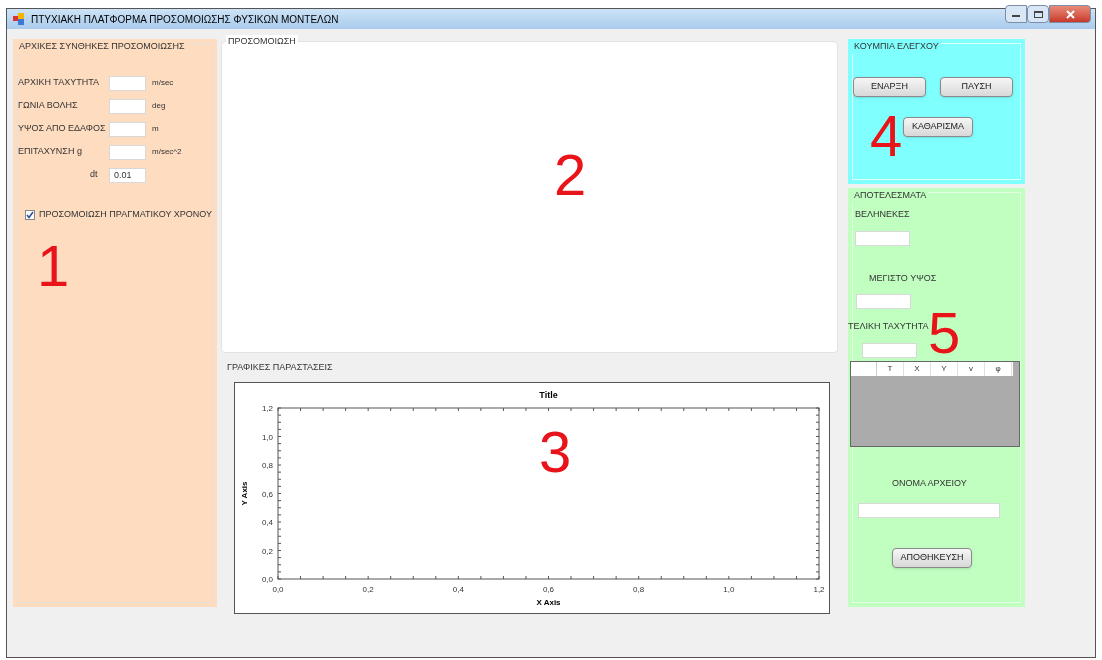 The width and height of the screenshot is (1102, 660). I want to click on maximize-icon, so click(1038, 14).